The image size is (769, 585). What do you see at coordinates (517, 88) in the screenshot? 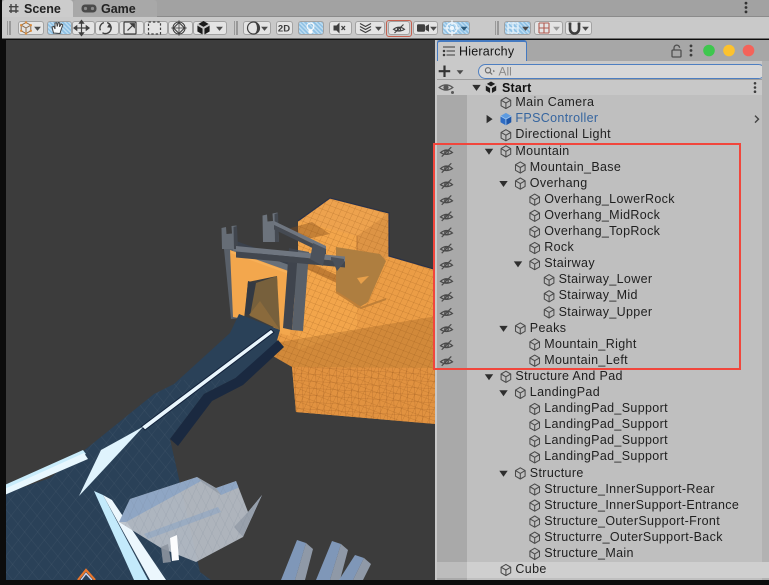
I see `svg-text: Start` at bounding box center [517, 88].